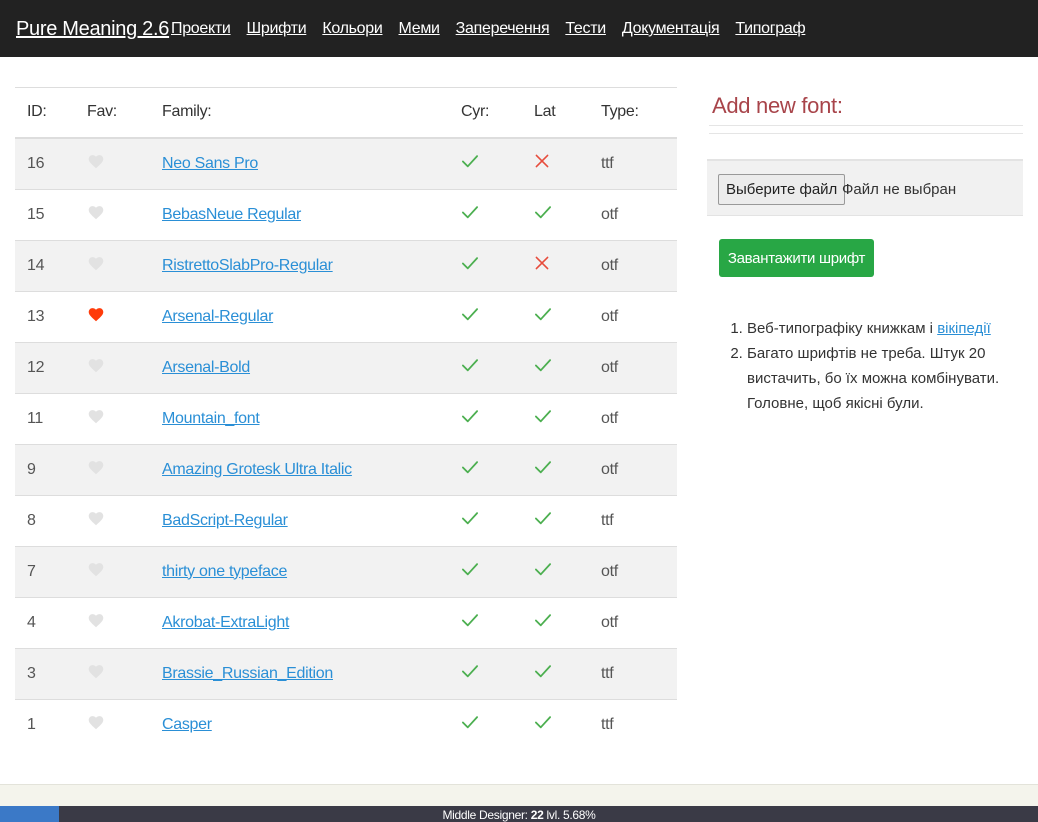 Image resolution: width=1038 pixels, height=822 pixels. I want to click on nav-link-colors: Кольори, so click(352, 28).